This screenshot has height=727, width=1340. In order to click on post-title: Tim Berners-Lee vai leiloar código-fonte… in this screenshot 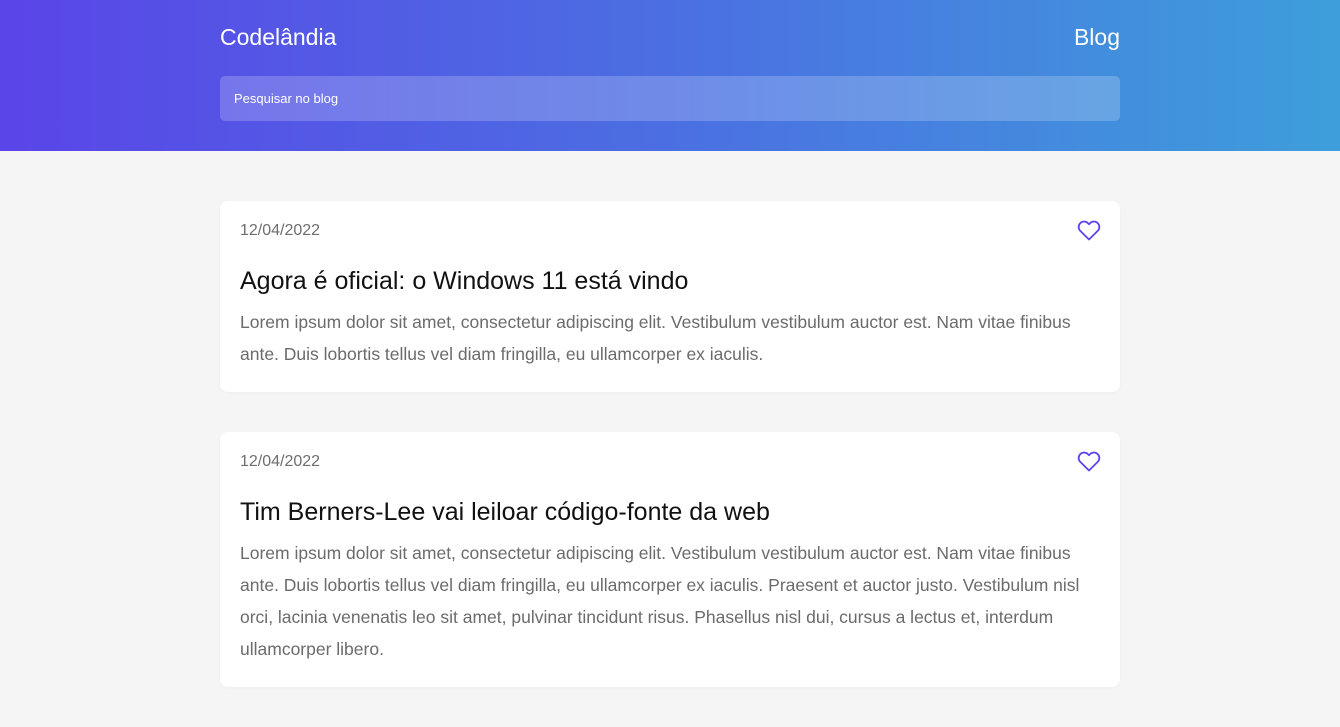, I will do `click(670, 512)`.